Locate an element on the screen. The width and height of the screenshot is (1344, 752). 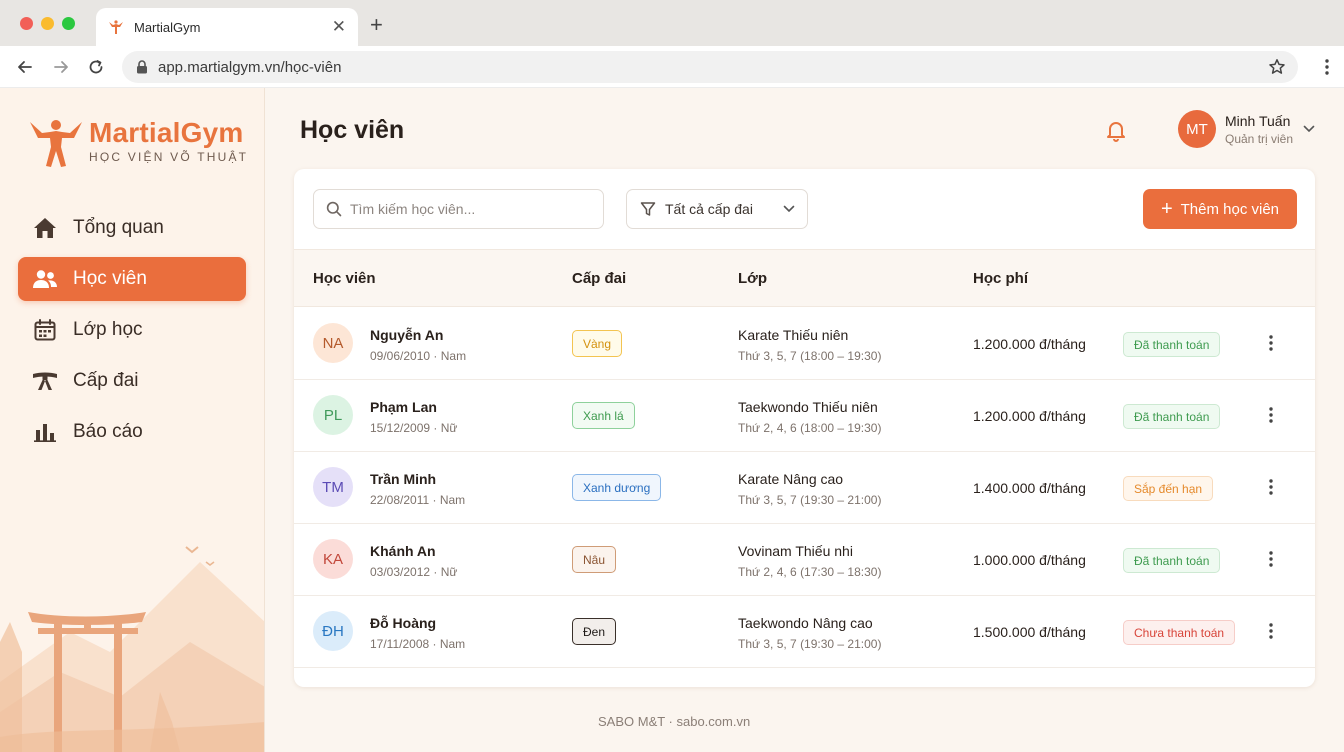
bell-icon is located at coordinates (1116, 132).